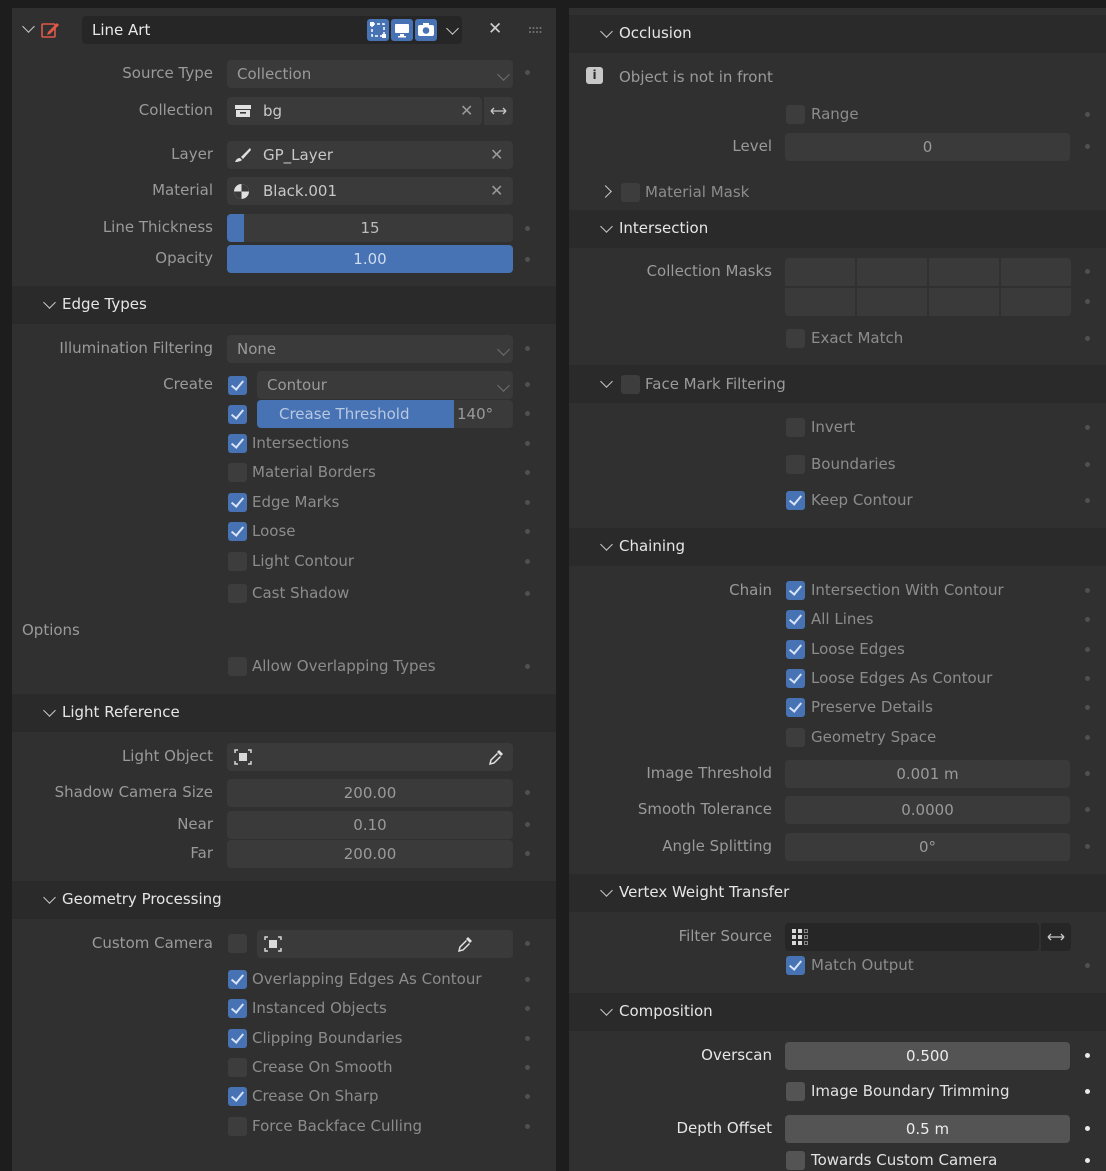  Describe the element at coordinates (795, 464) in the screenshot. I see `boundaries-checkbox` at that location.